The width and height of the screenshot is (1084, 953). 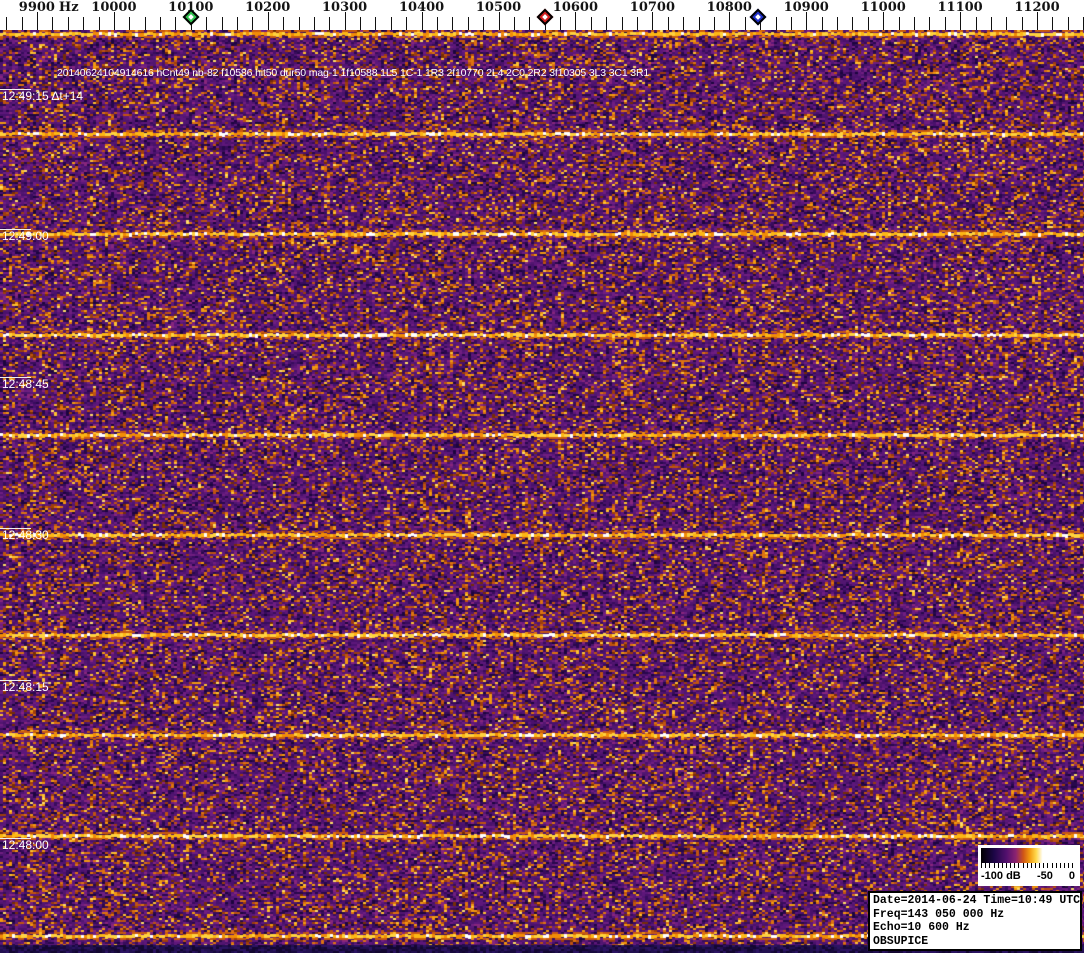 I want to click on time-label: 12:49:00, so click(x=25, y=236).